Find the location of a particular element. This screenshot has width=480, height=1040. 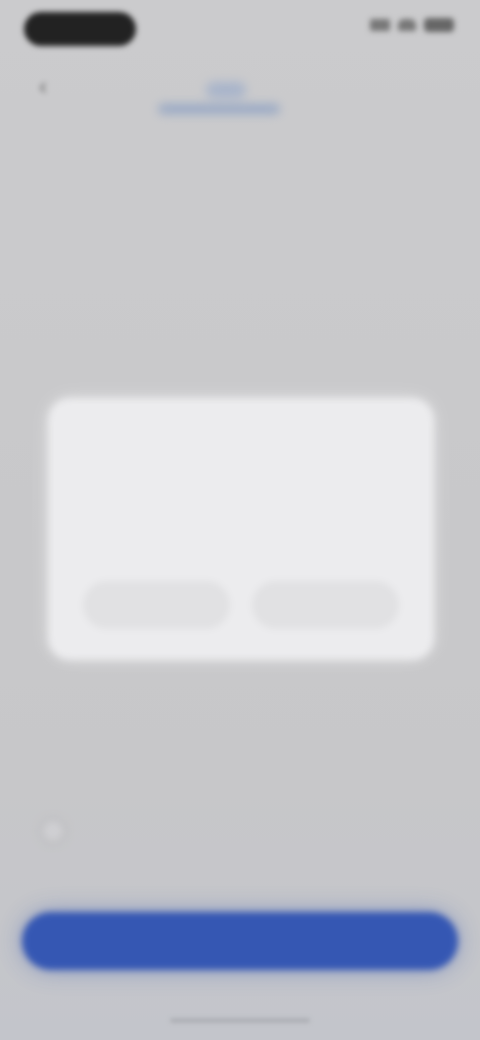

logo-wordmark is located at coordinates (219, 109).